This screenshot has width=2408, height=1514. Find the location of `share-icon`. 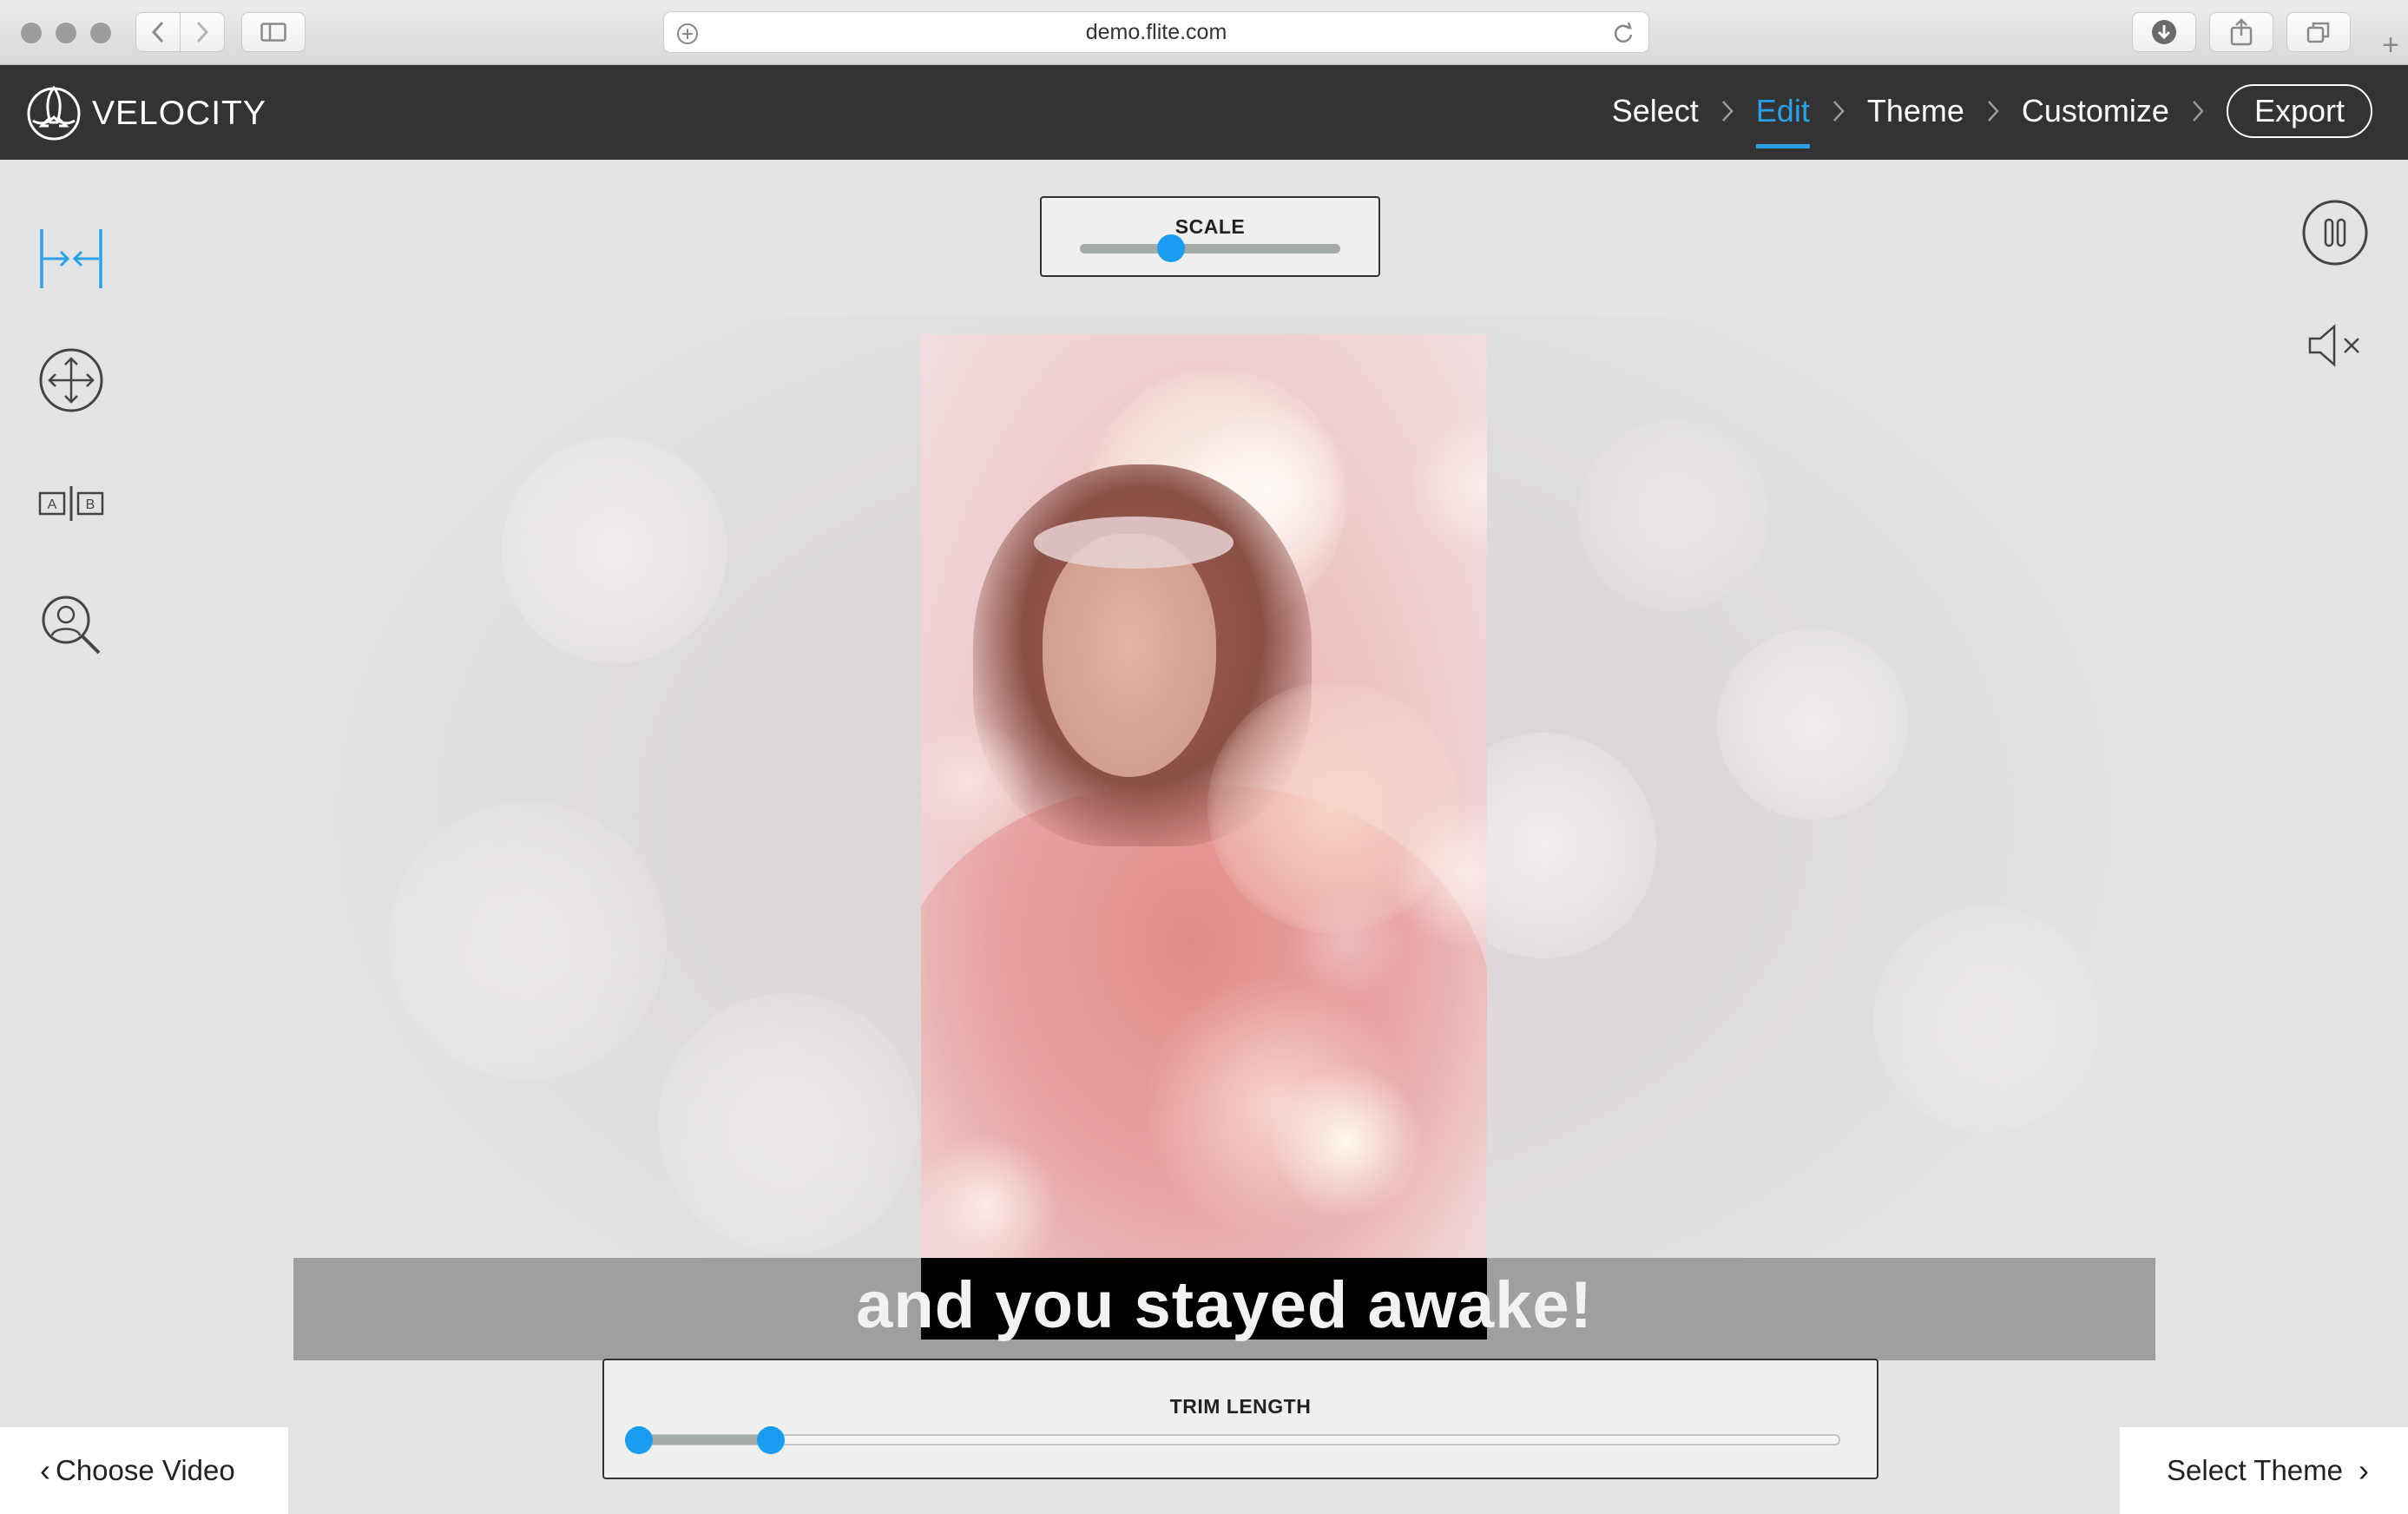

share-icon is located at coordinates (2241, 32).